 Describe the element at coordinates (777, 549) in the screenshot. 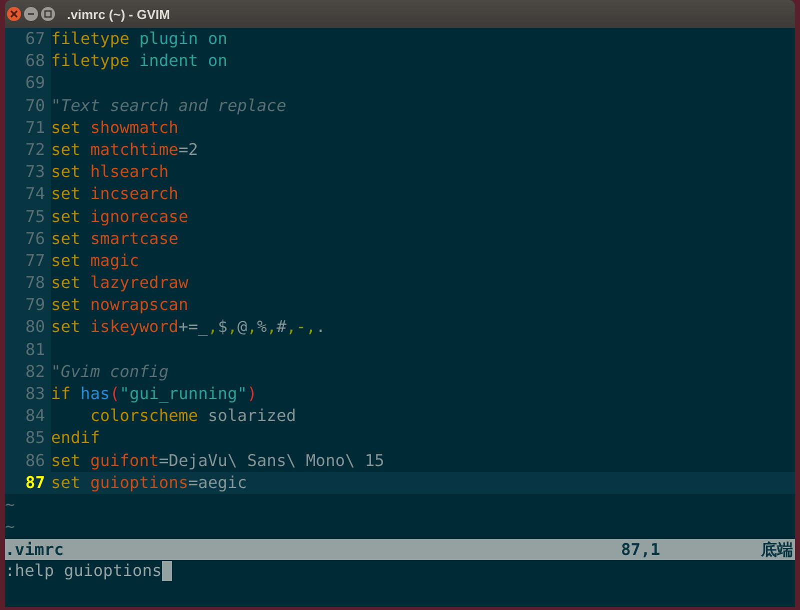

I see `scroll-position: 底端` at that location.